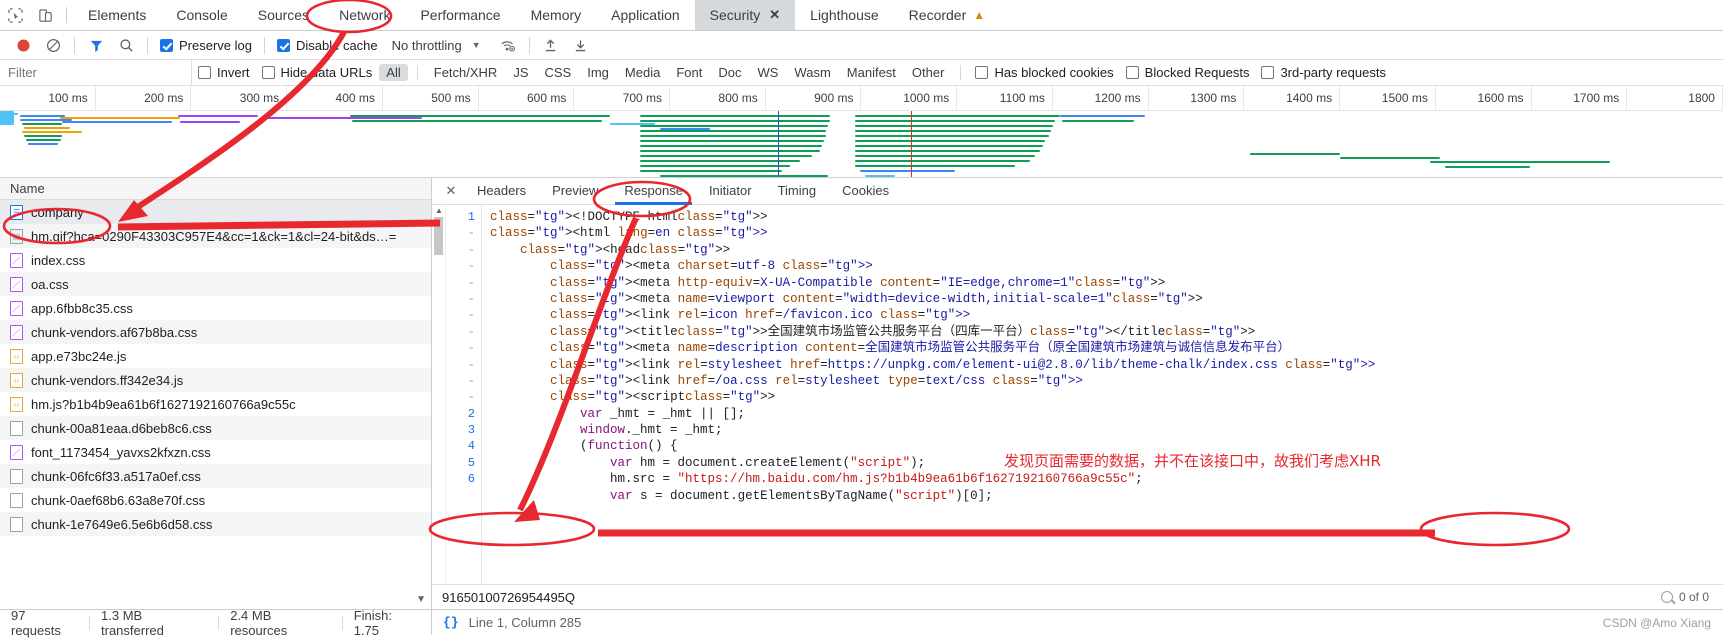 Image resolution: width=1723 pixels, height=638 pixels. I want to click on tab-console: Console, so click(201, 15).